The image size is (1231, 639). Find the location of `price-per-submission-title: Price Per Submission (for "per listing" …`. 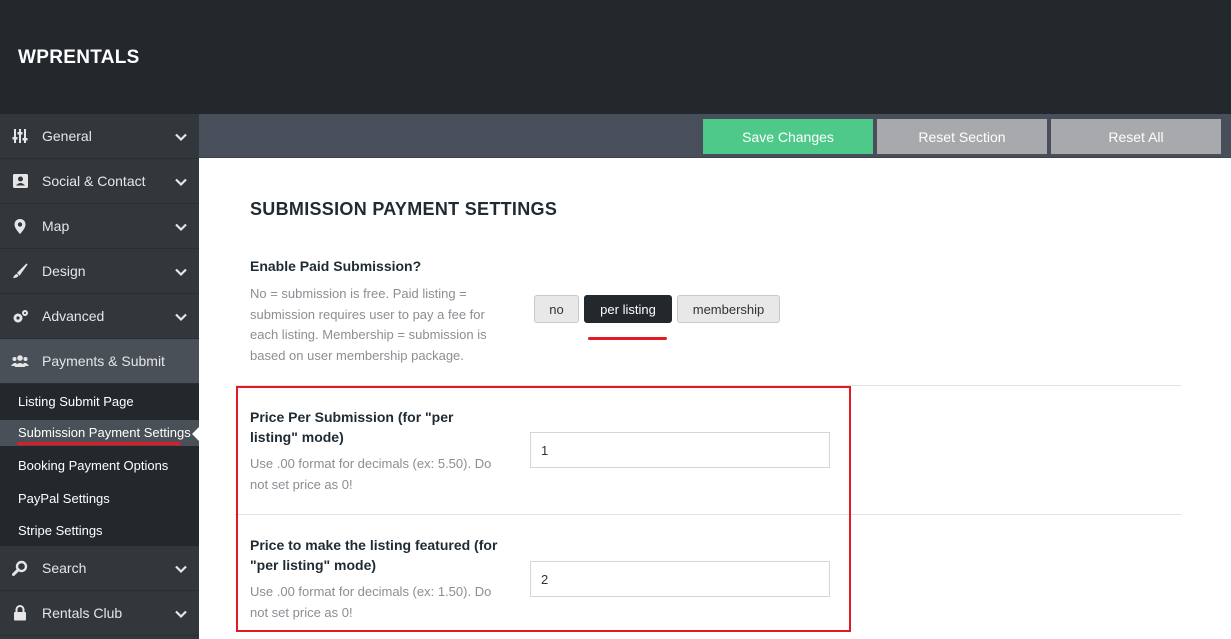

price-per-submission-title: Price Per Submission (for "per listing" … is located at coordinates (352, 427).